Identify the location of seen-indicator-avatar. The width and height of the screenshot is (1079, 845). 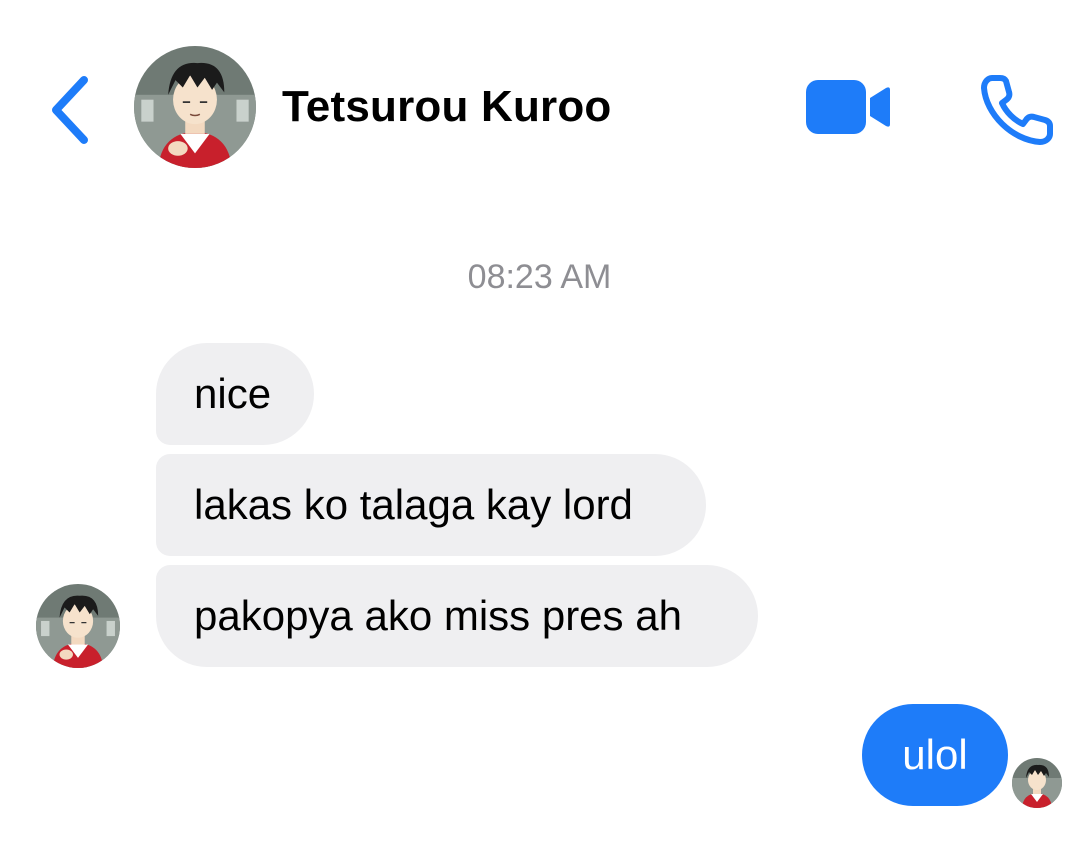
(1037, 783).